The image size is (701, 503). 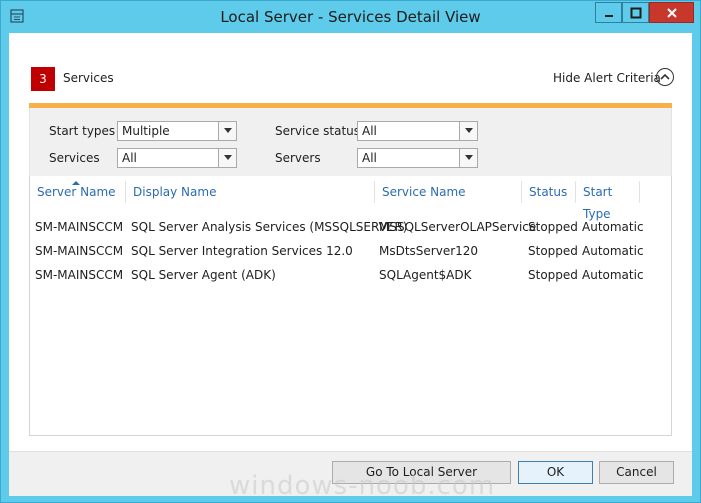 I want to click on display-name-cell: SQL Server Agent (ADK), so click(x=203, y=275).